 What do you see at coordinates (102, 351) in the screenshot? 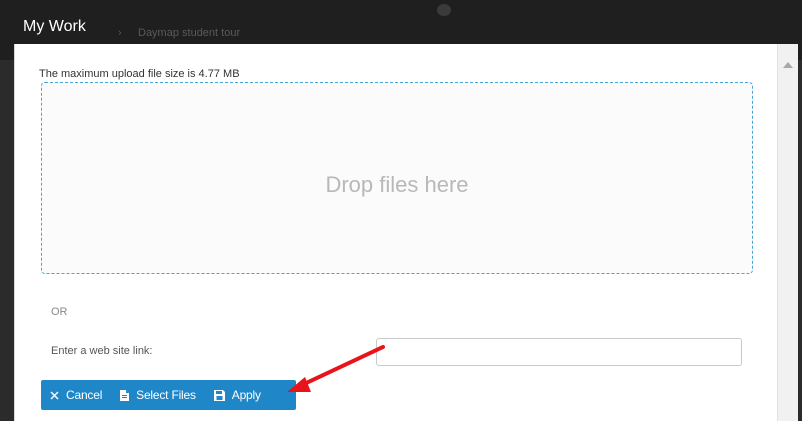
I see `web-link-label: Enter a web site link:` at bounding box center [102, 351].